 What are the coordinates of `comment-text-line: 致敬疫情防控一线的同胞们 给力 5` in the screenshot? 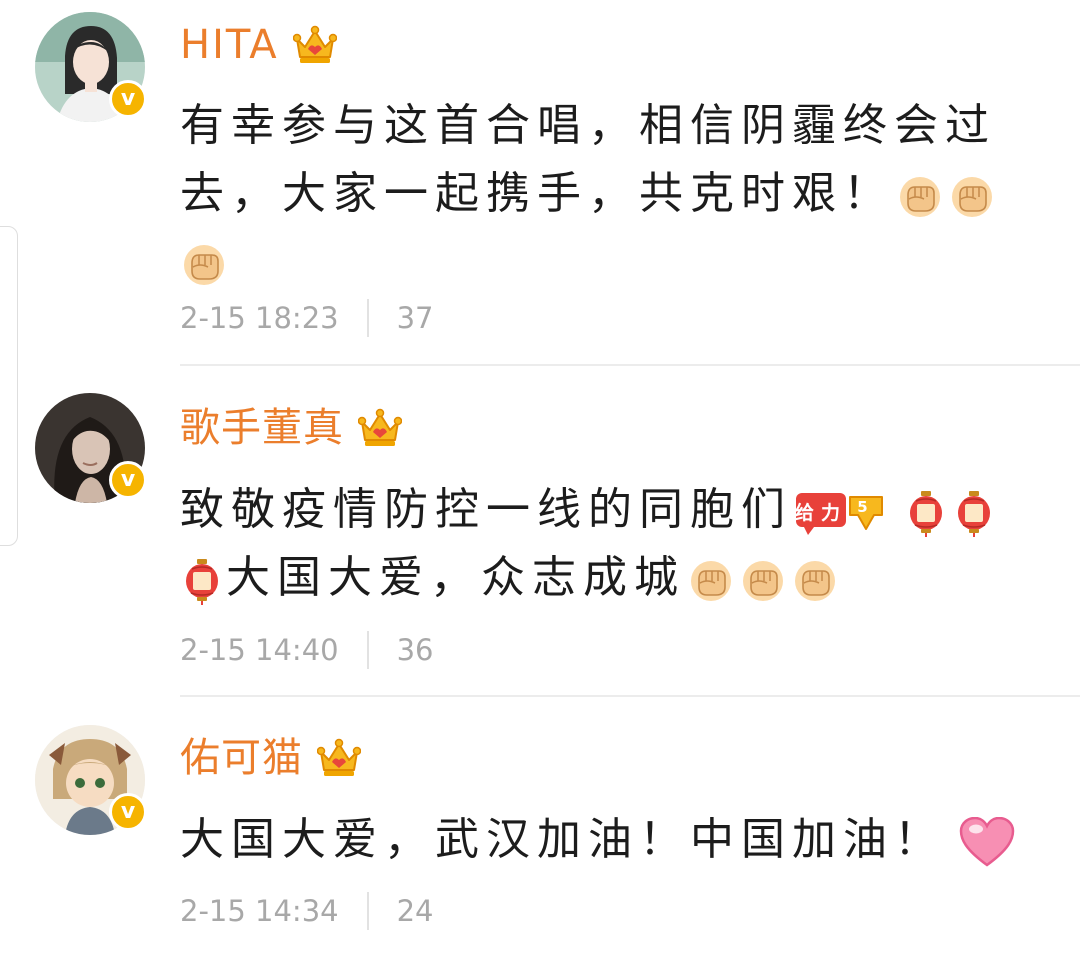 It's located at (610, 510).